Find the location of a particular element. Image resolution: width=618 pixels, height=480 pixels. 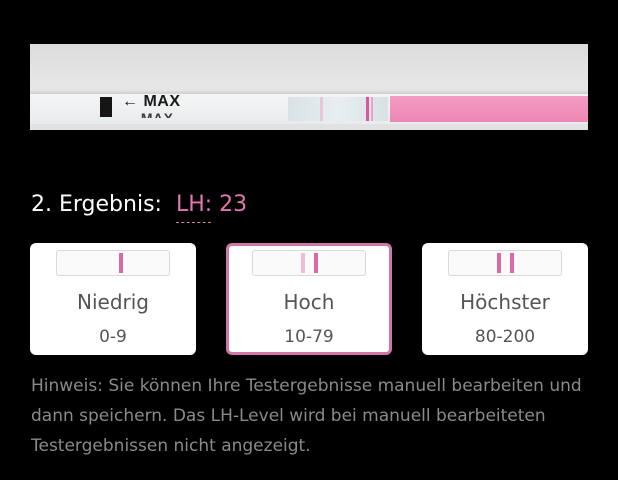

strip-preview-high is located at coordinates (309, 263).